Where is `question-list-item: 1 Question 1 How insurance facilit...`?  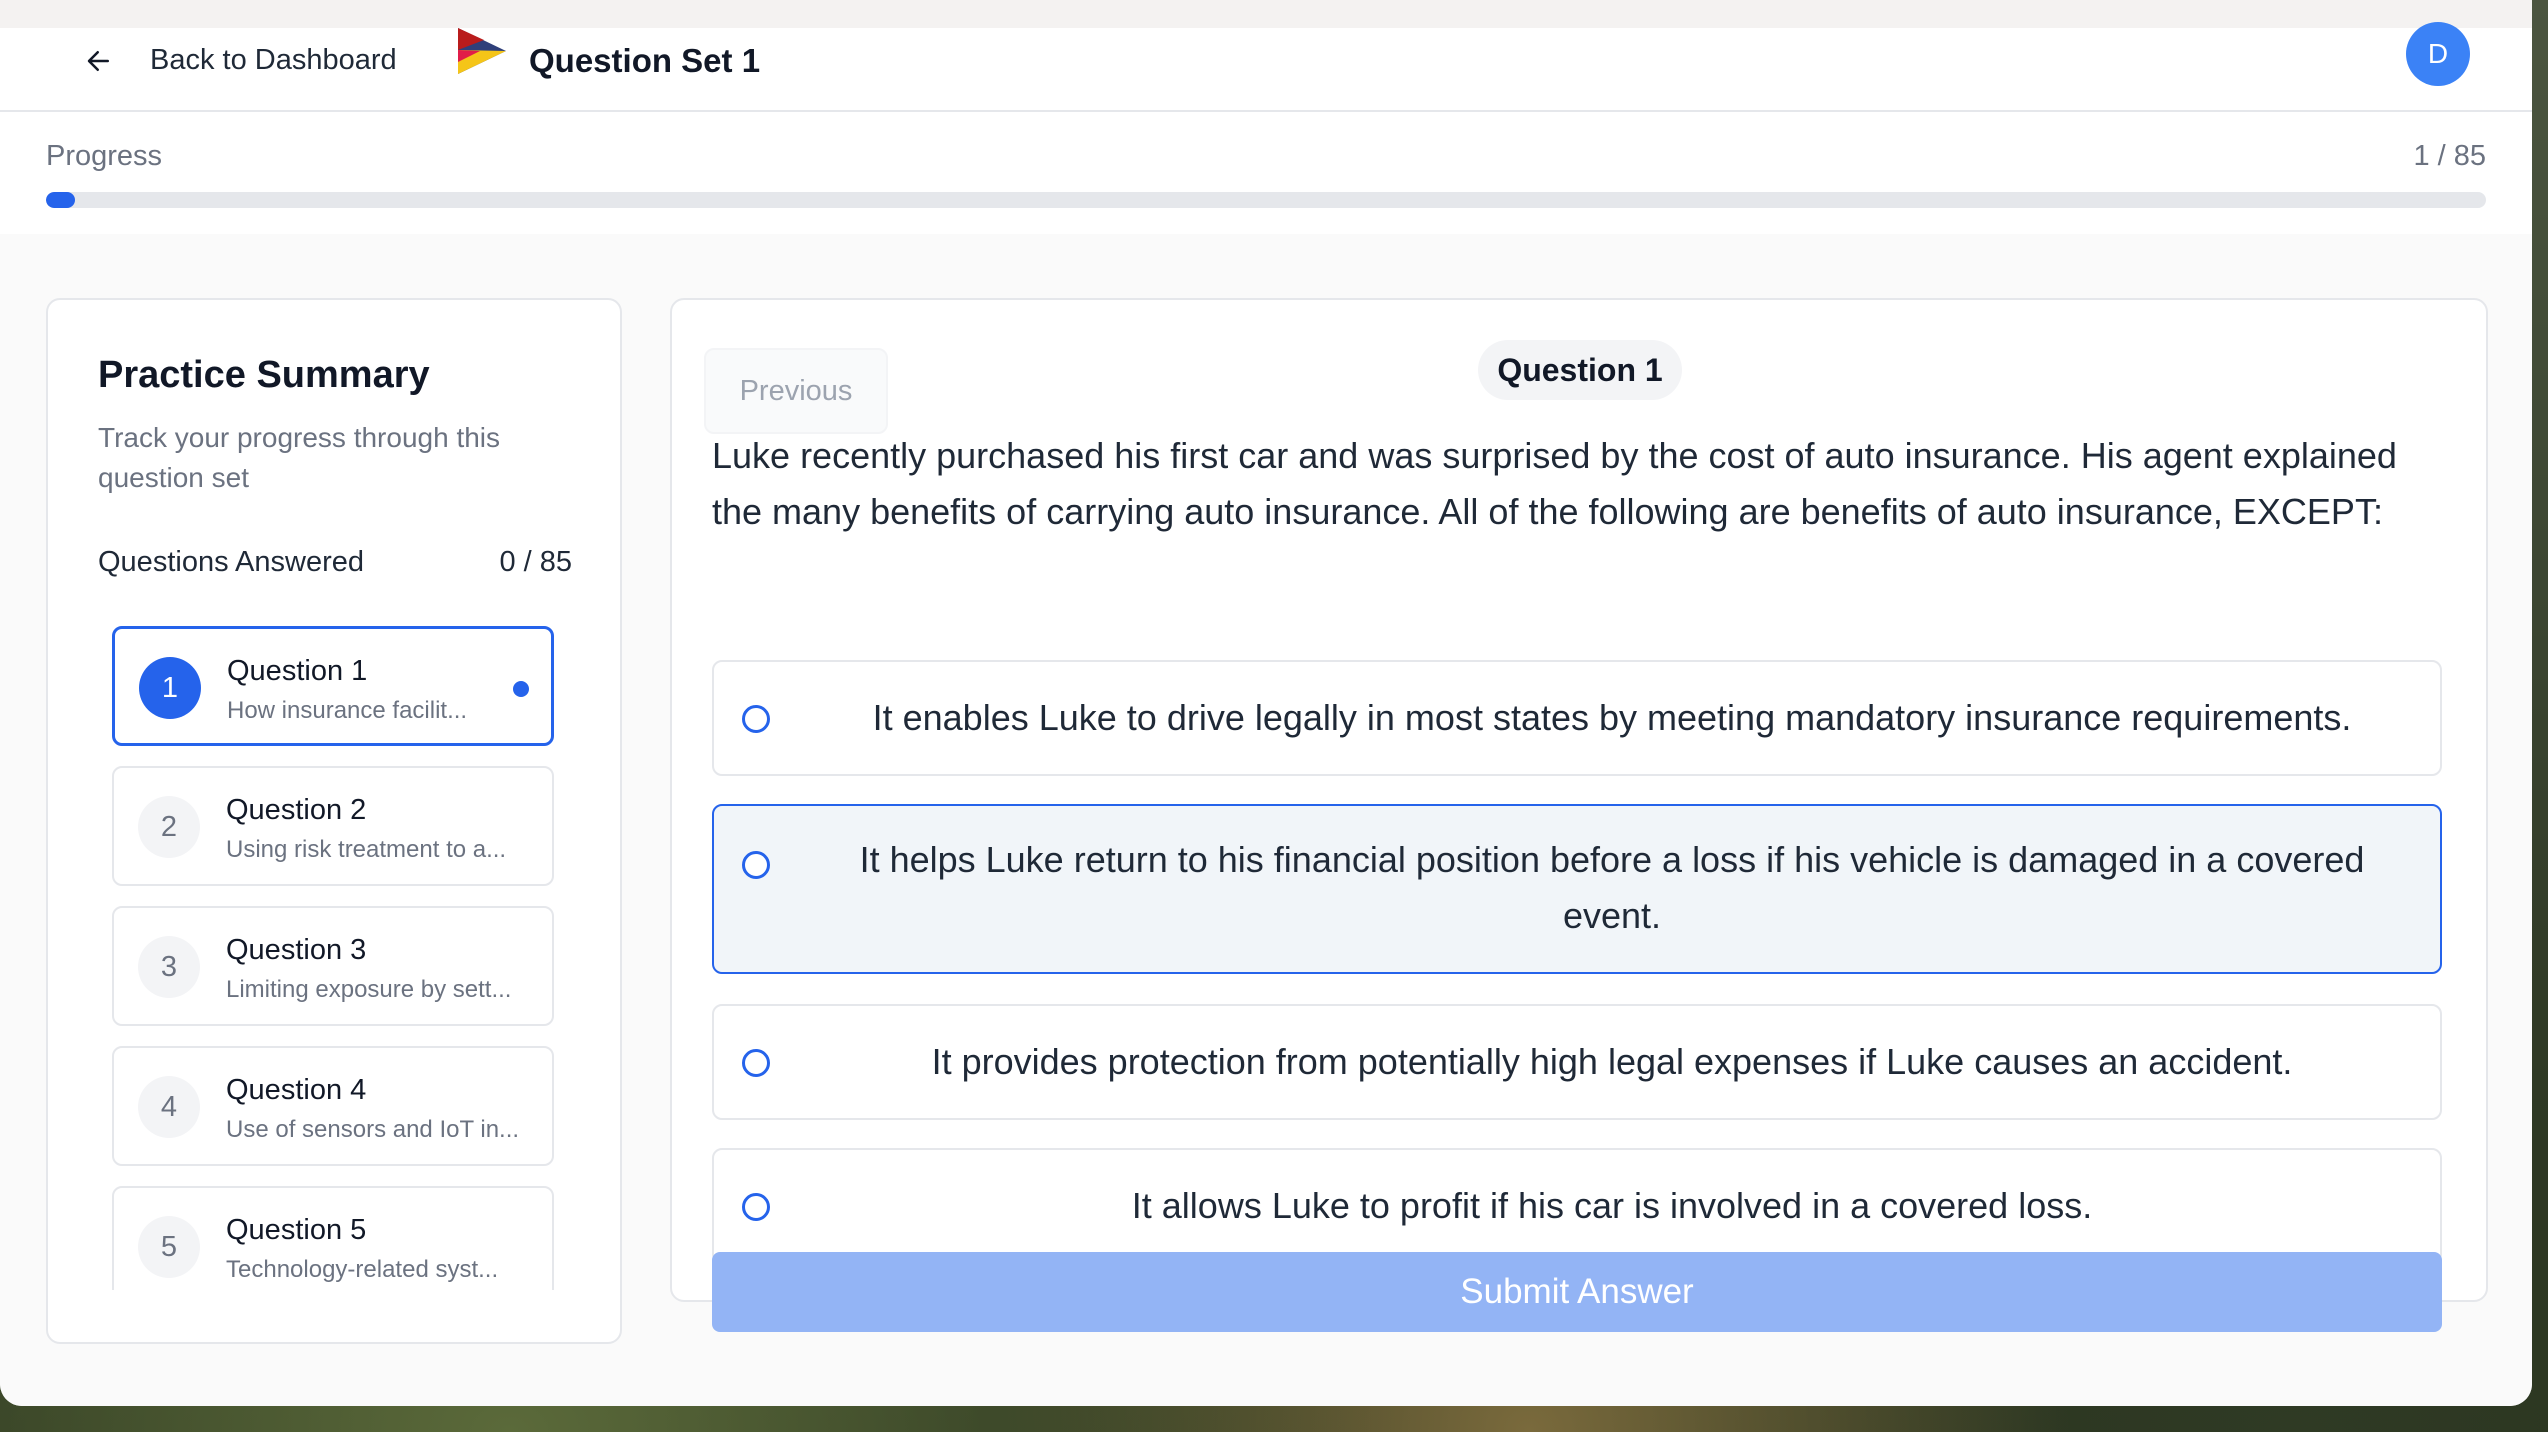 question-list-item: 1 Question 1 How insurance facilit... is located at coordinates (333, 686).